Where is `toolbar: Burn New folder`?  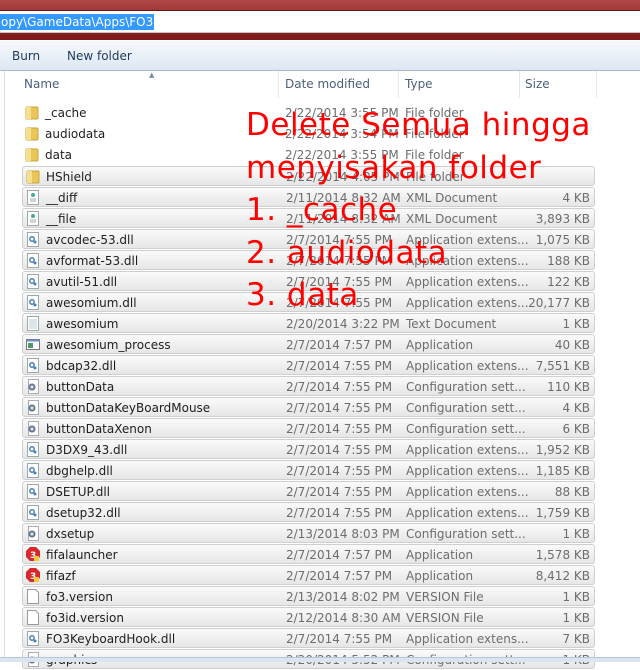
toolbar: Burn New folder is located at coordinates (320, 55).